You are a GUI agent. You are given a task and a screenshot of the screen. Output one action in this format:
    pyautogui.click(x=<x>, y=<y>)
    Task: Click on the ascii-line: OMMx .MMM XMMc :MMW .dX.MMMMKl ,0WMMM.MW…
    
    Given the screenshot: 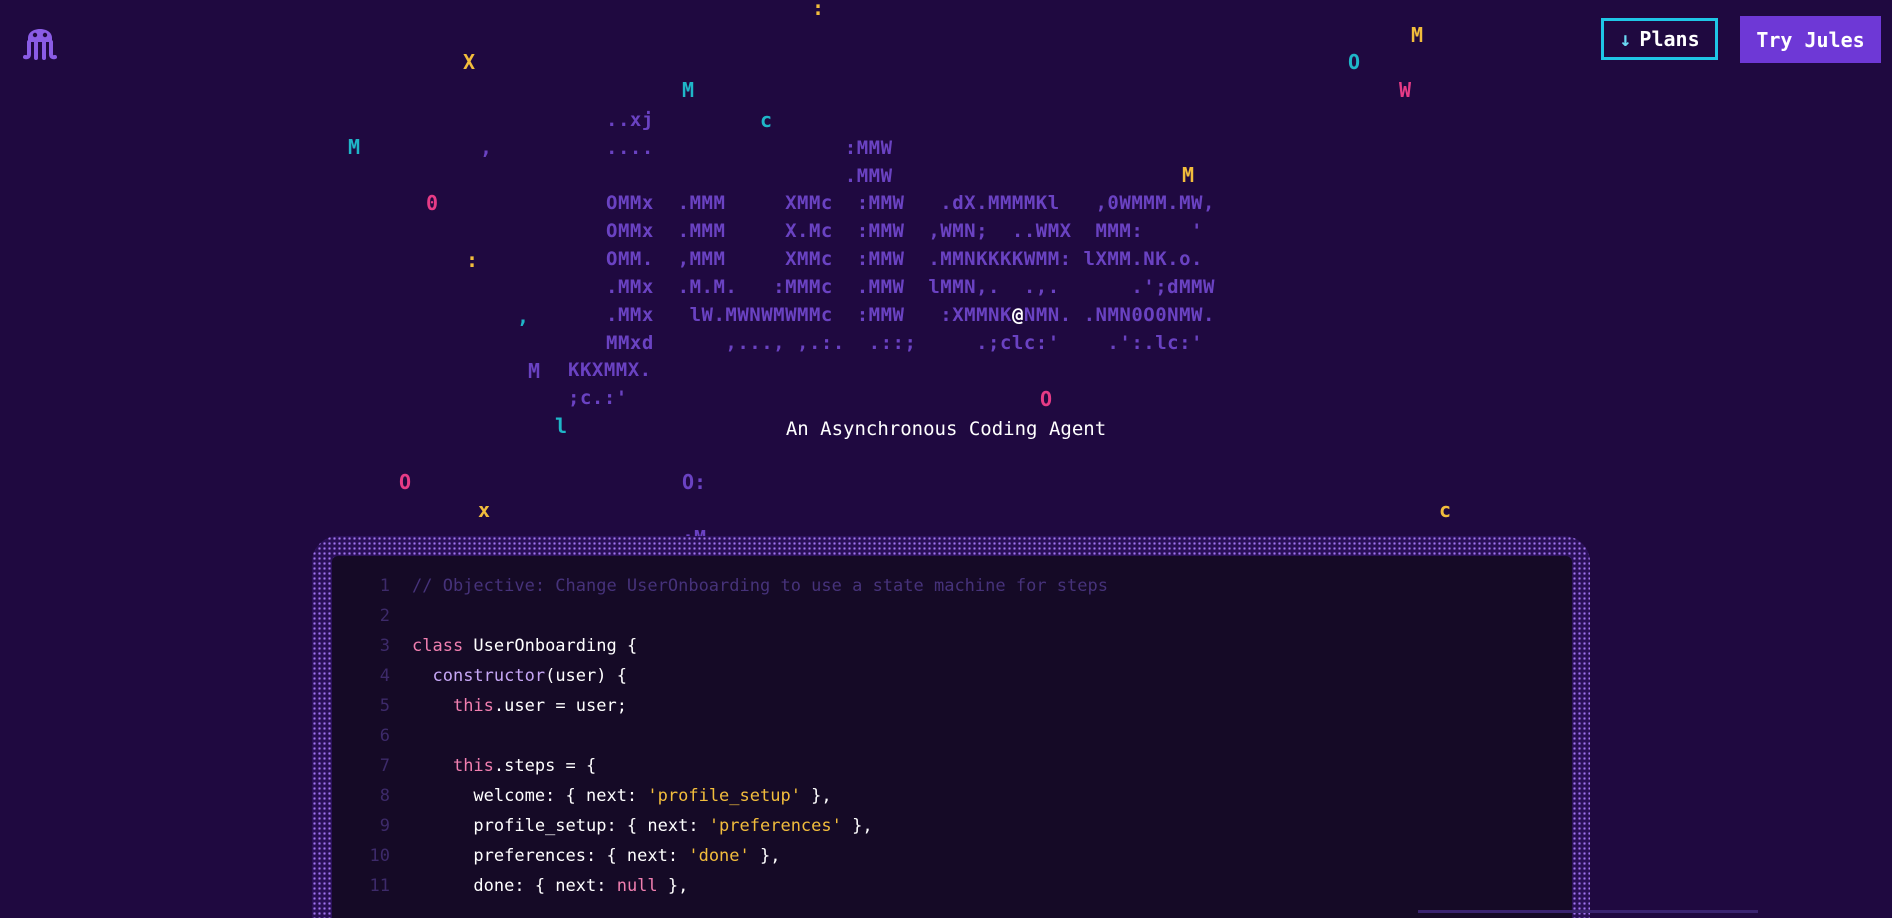 What is the action you would take?
    pyautogui.click(x=910, y=203)
    